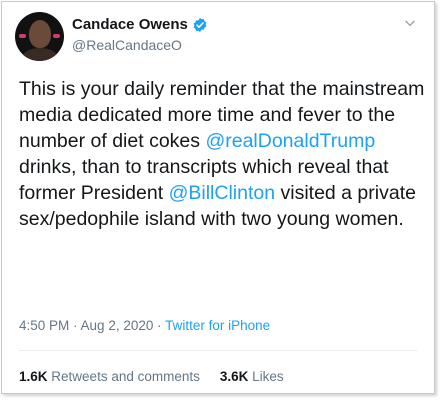 The image size is (440, 400). Describe the element at coordinates (234, 376) in the screenshot. I see `likes-count: 3.6K` at that location.